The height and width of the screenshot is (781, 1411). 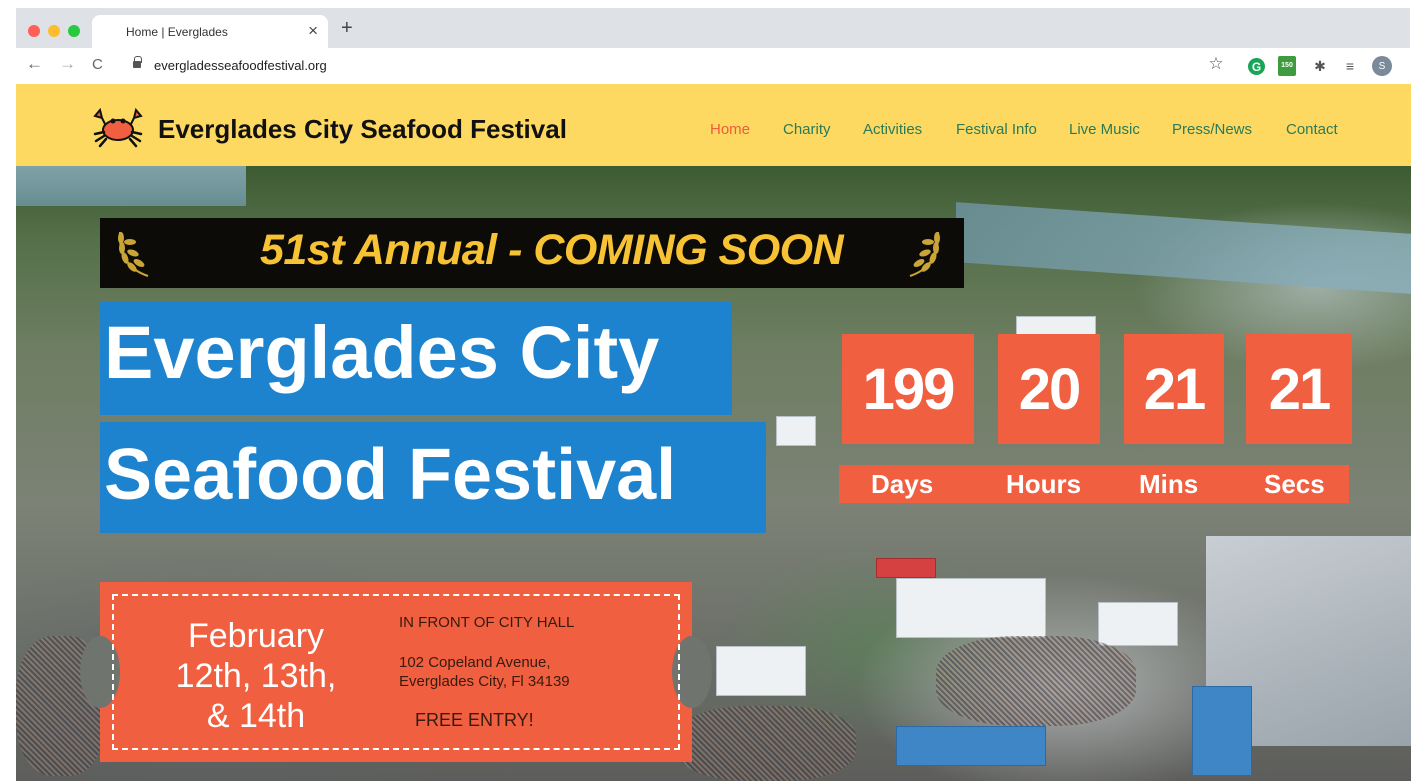 I want to click on address-bar: evergladesseafoodfestival.org, so click(x=240, y=65).